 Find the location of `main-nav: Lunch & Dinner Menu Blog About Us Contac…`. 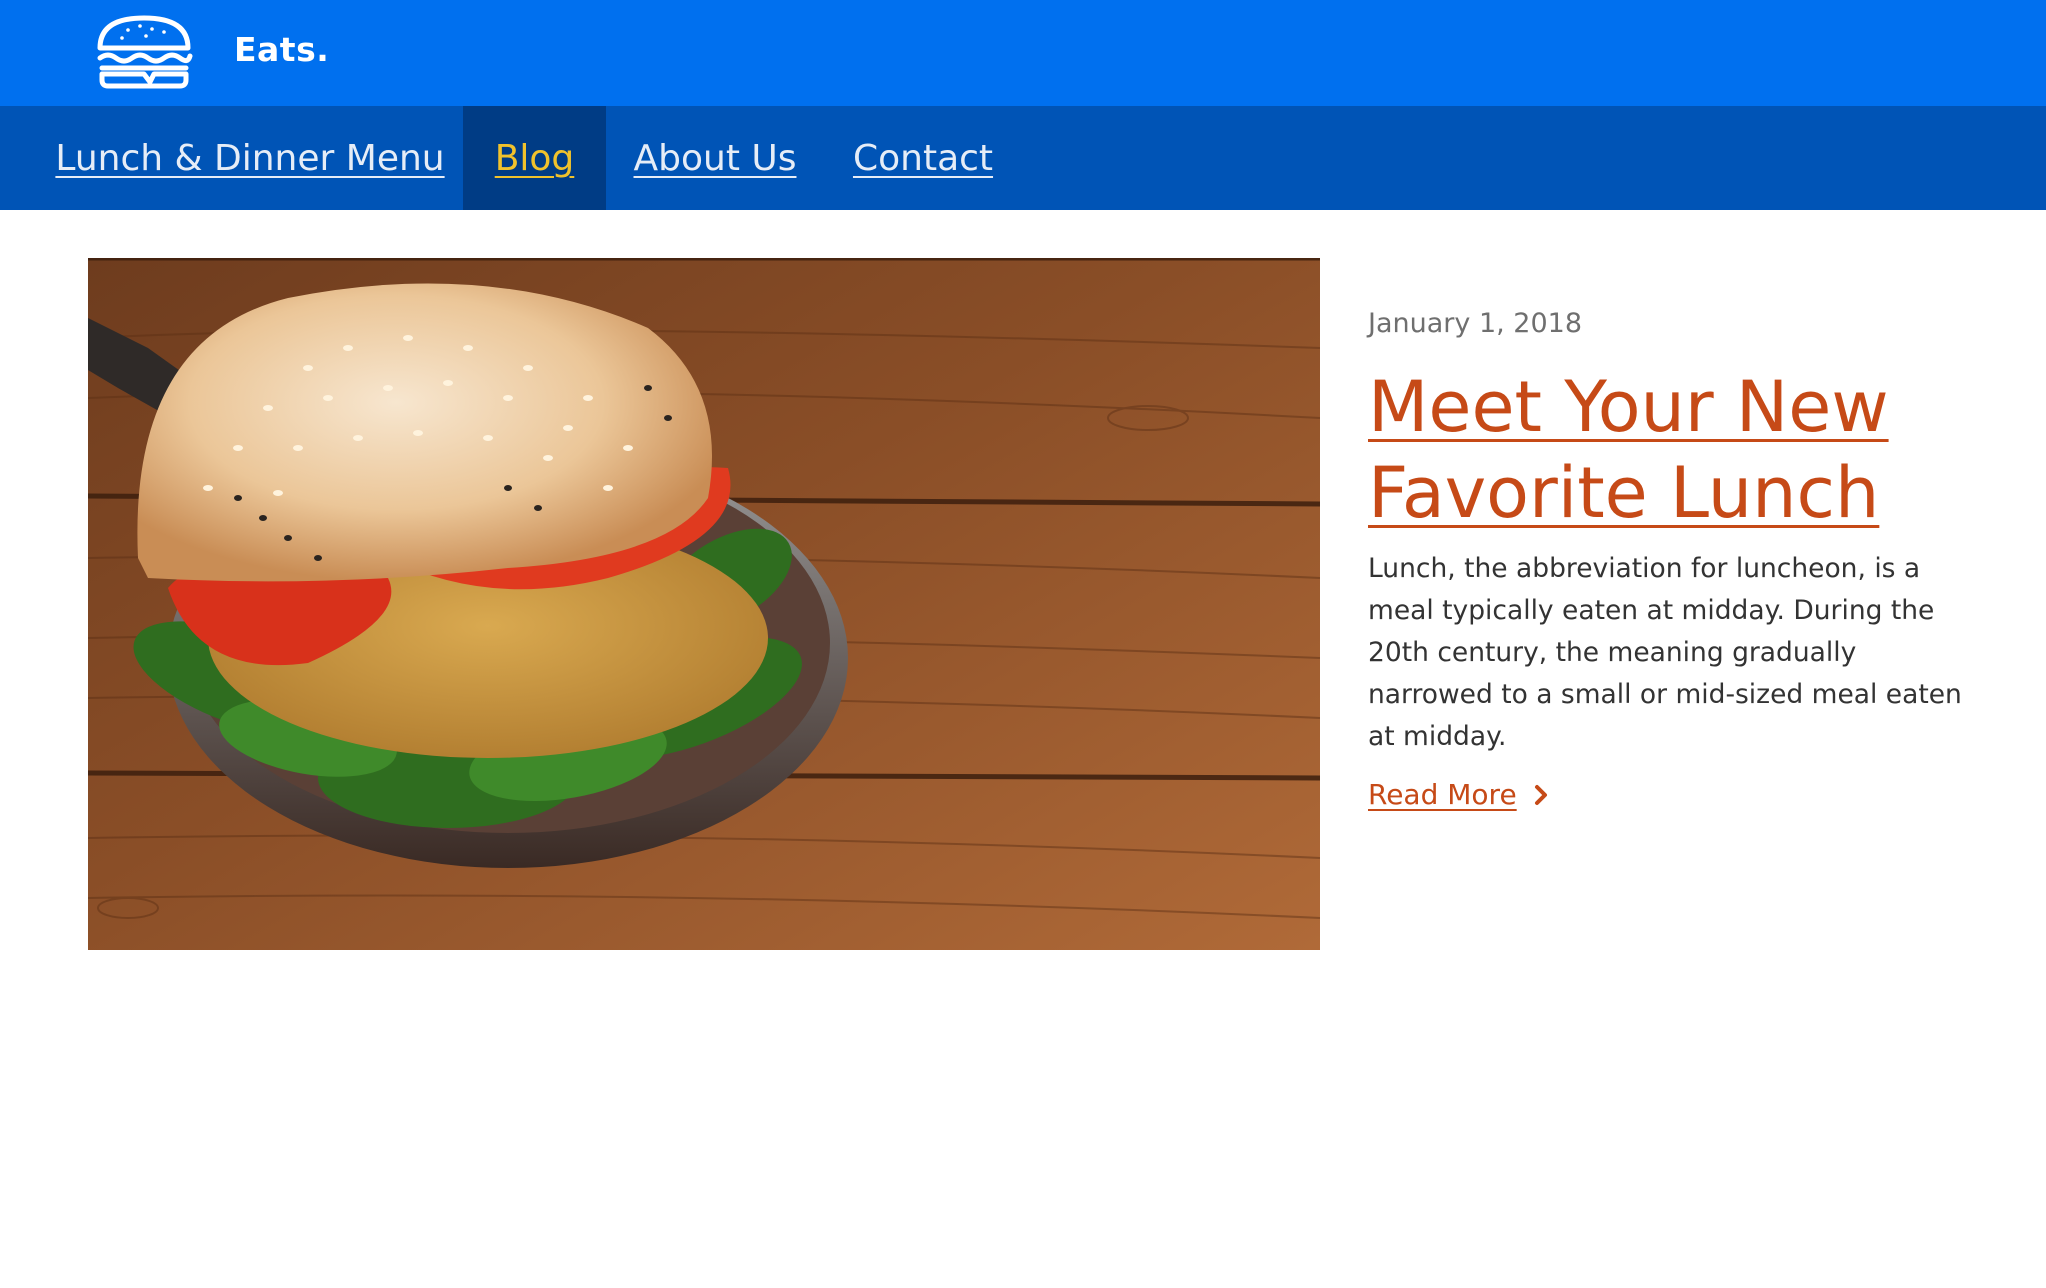

main-nav: Lunch & Dinner Menu Blog About Us Contac… is located at coordinates (1023, 158).